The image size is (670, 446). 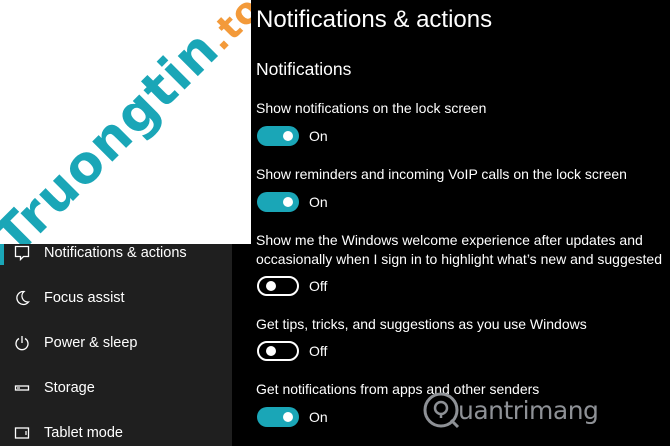 What do you see at coordinates (278, 351) in the screenshot?
I see `tips-suggestions-toggle` at bounding box center [278, 351].